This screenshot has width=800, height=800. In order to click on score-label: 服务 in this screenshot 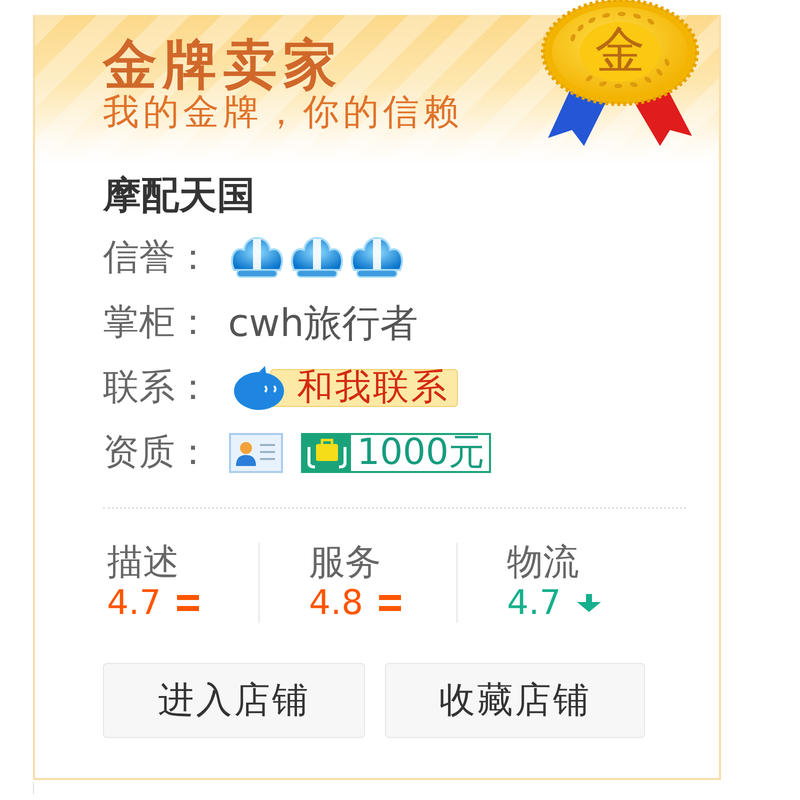, I will do `click(345, 563)`.